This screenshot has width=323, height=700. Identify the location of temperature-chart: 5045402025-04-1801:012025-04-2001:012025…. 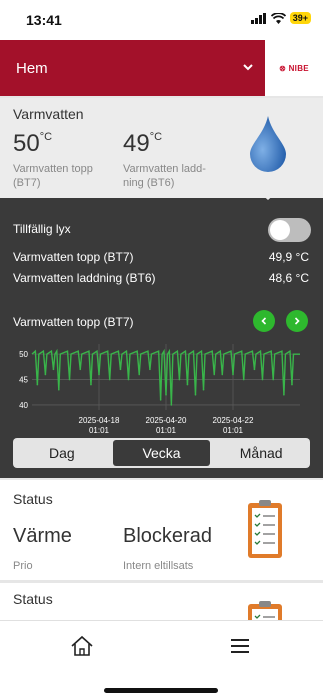
(159, 389).